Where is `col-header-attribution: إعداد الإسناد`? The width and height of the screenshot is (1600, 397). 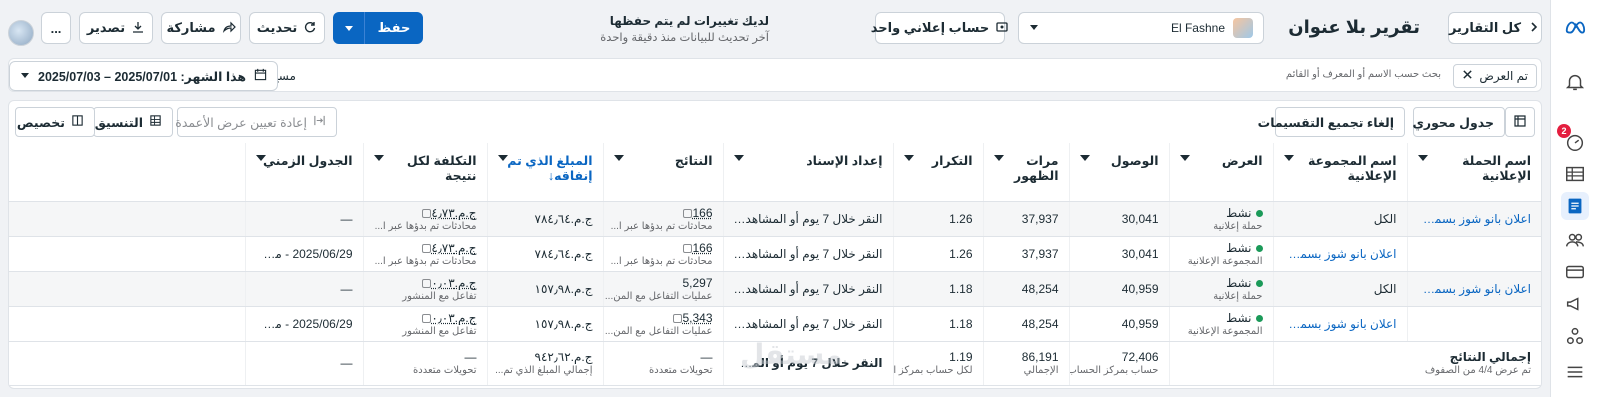
col-header-attribution: إعداد الإسناد is located at coordinates (807, 172).